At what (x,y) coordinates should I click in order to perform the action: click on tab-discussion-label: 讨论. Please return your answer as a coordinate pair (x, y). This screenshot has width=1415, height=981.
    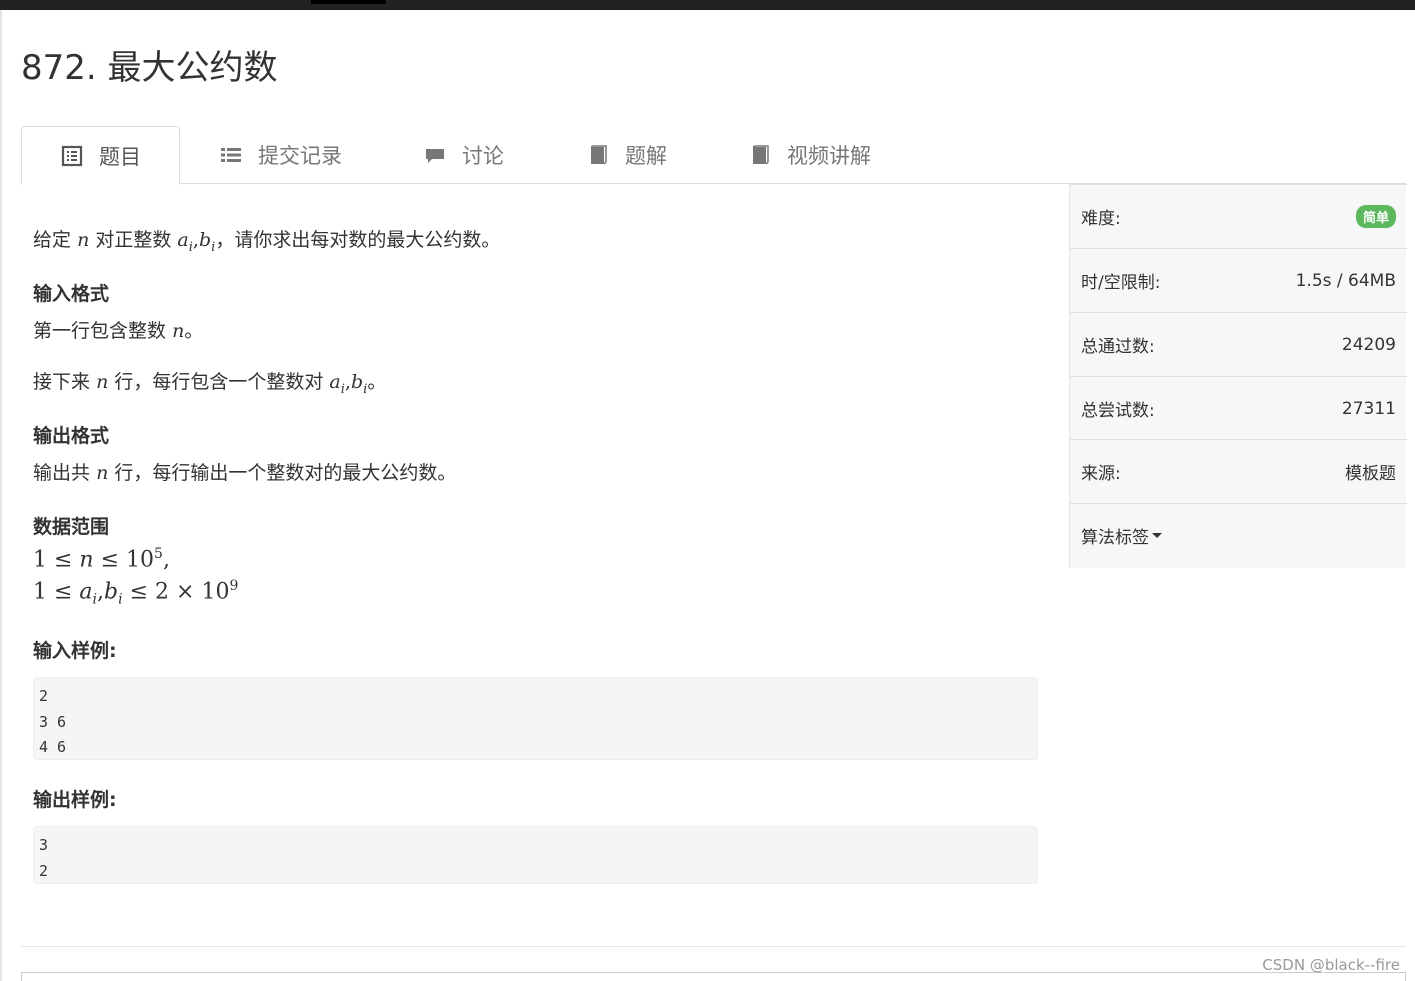
    Looking at the image, I should click on (483, 156).